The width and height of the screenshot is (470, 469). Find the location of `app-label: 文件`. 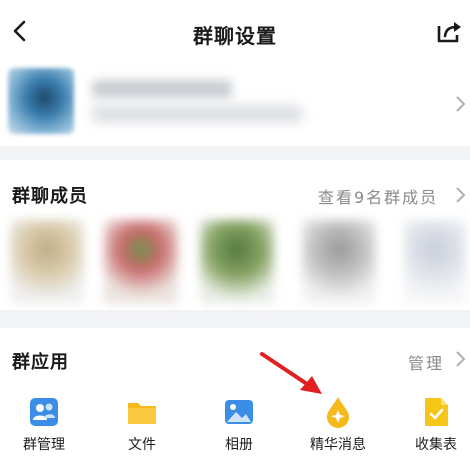

app-label: 文件 is located at coordinates (142, 445).